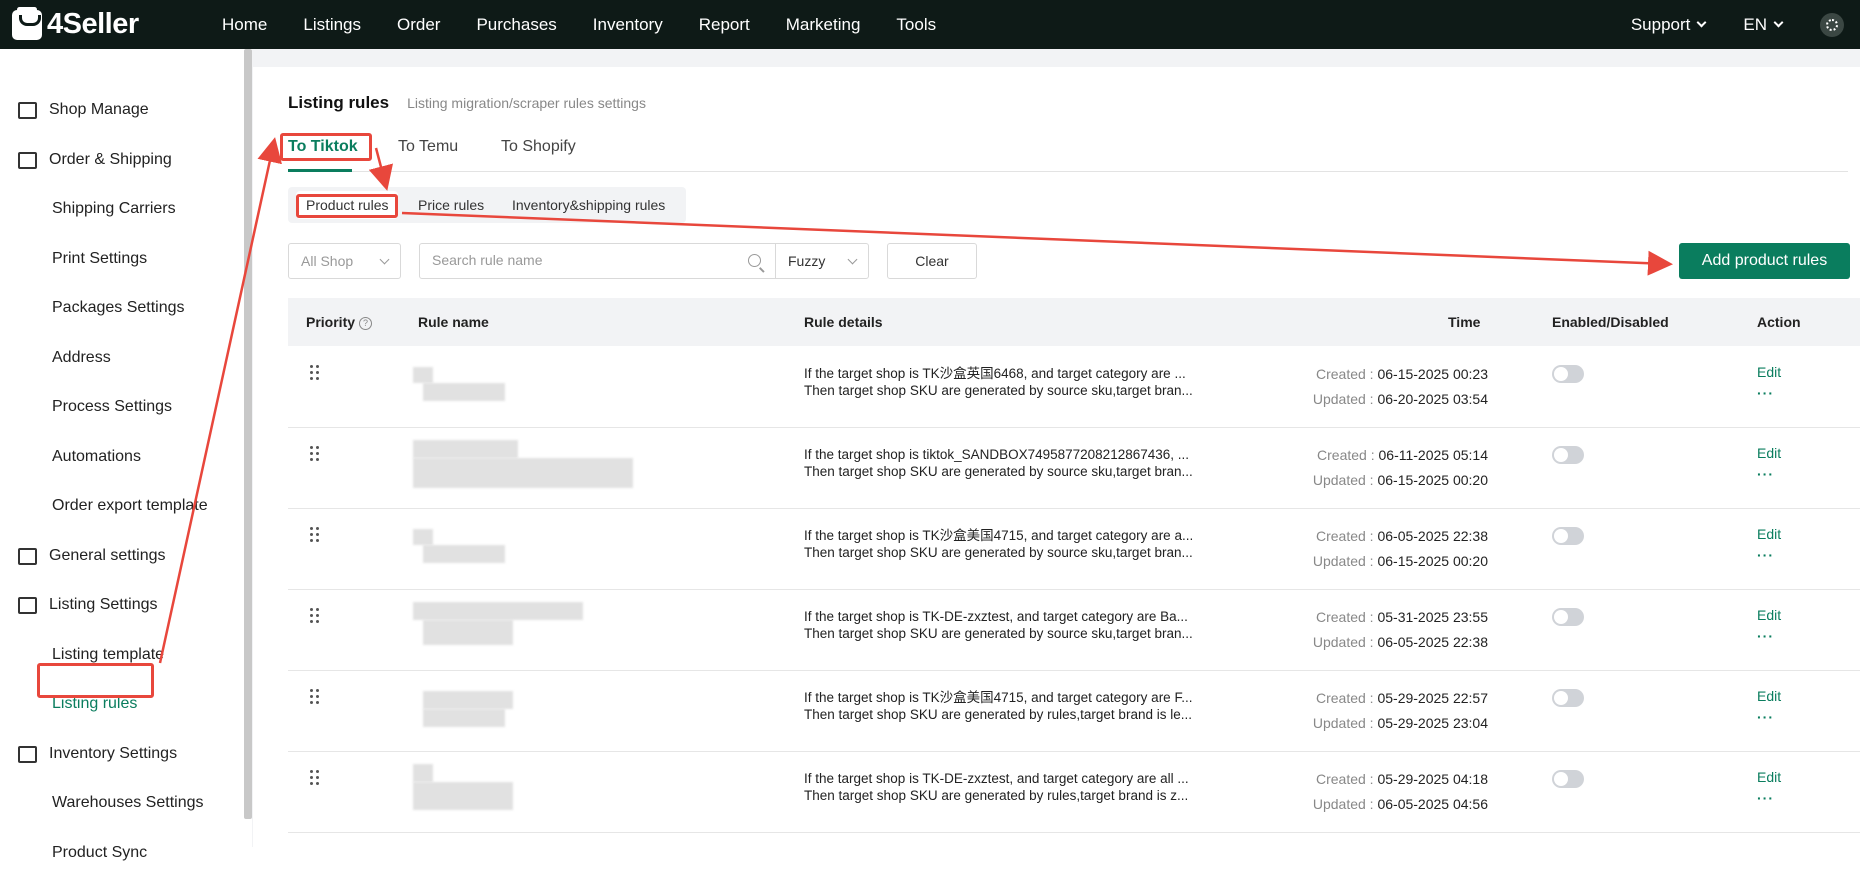  What do you see at coordinates (27, 23) in the screenshot?
I see `bag-logo-icon` at bounding box center [27, 23].